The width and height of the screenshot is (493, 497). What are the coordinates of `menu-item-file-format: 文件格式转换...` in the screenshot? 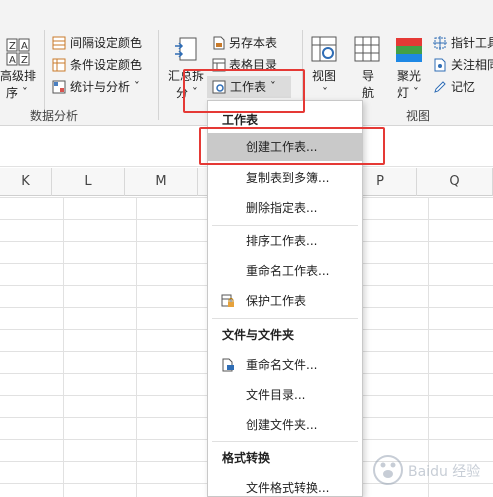 It's located at (285, 485).